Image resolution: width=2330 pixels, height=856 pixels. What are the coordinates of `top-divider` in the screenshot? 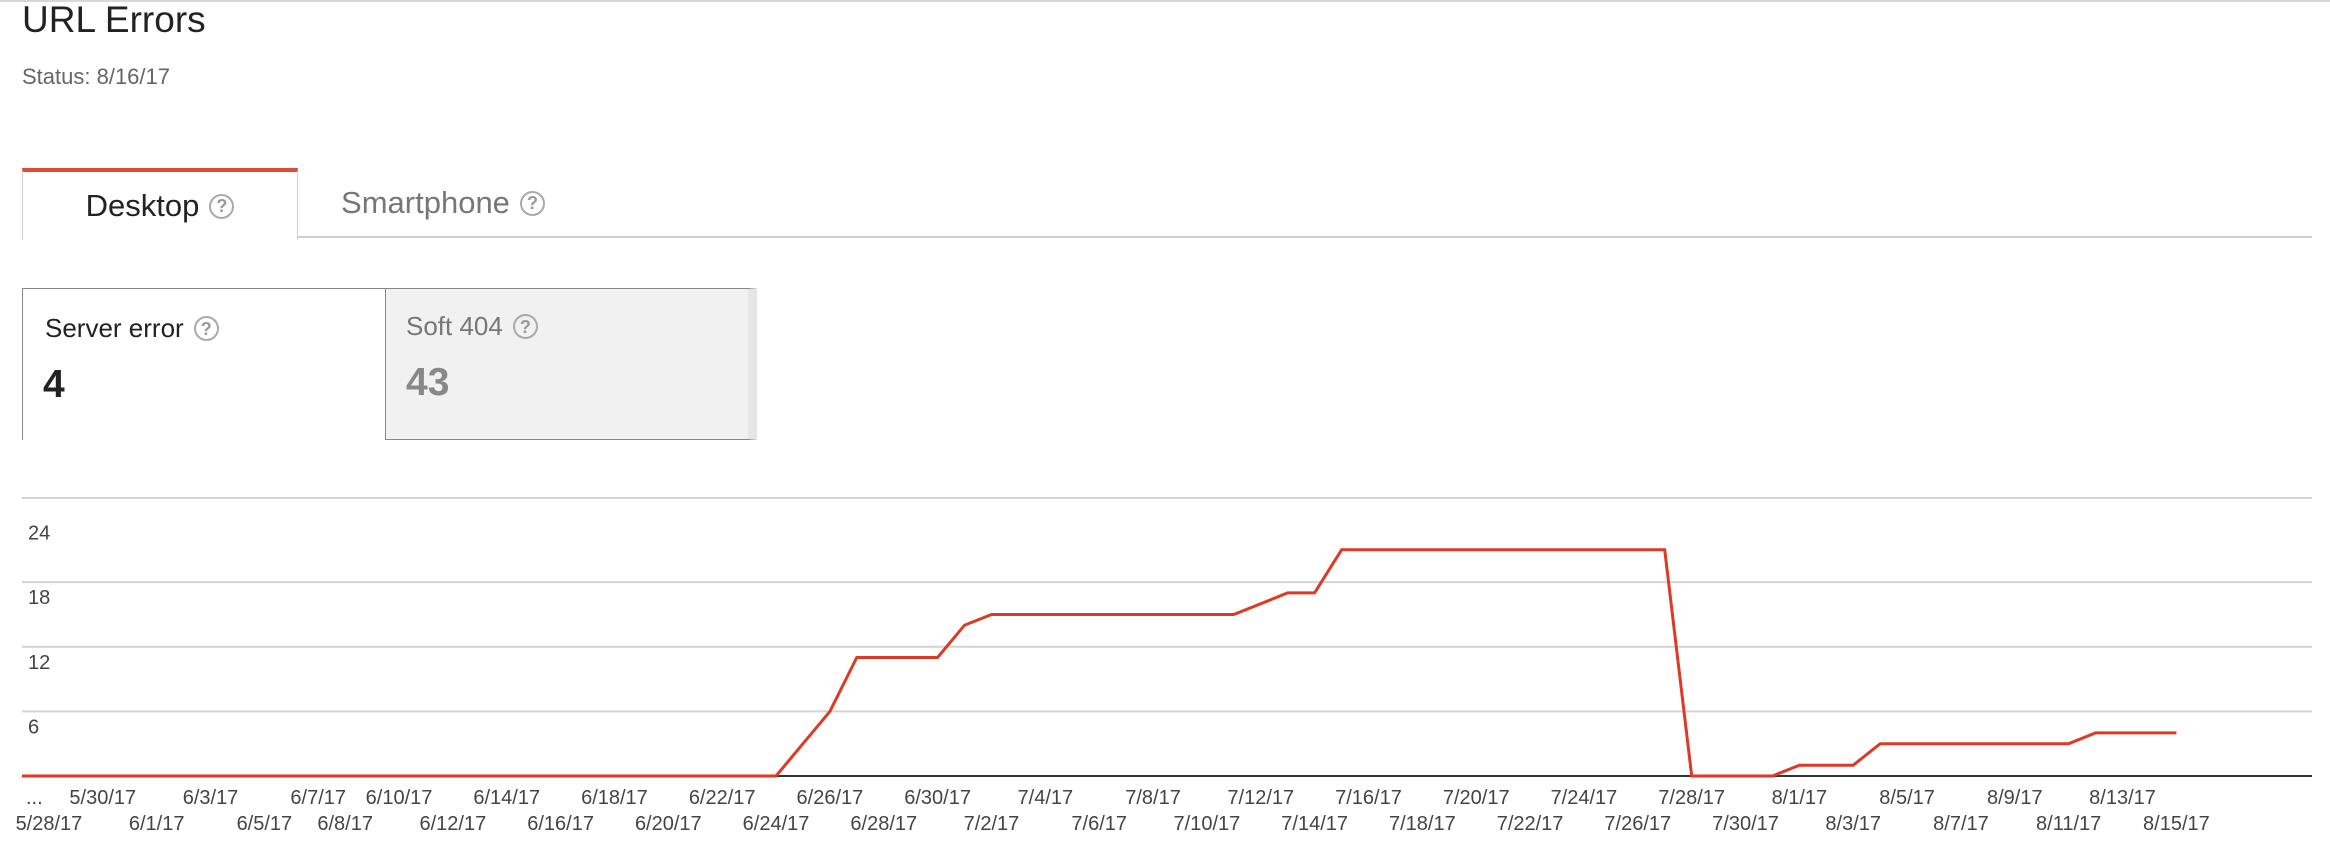 It's located at (1165, 1).